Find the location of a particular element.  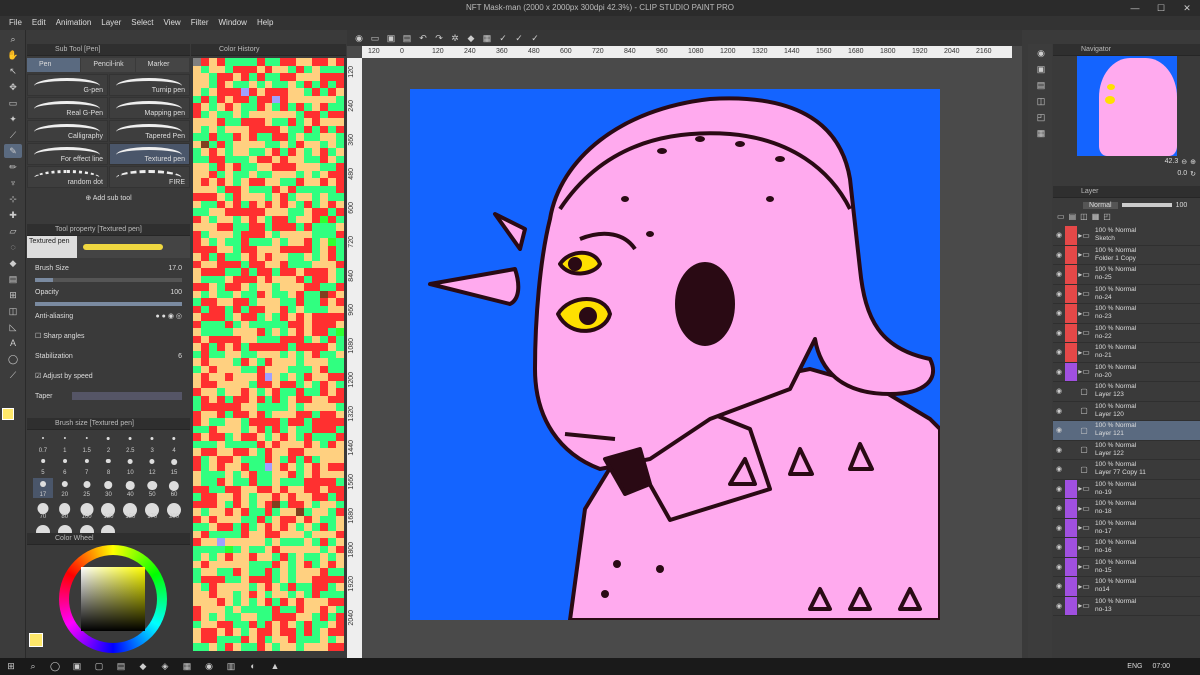

main-color-swatch is located at coordinates (8, 414).